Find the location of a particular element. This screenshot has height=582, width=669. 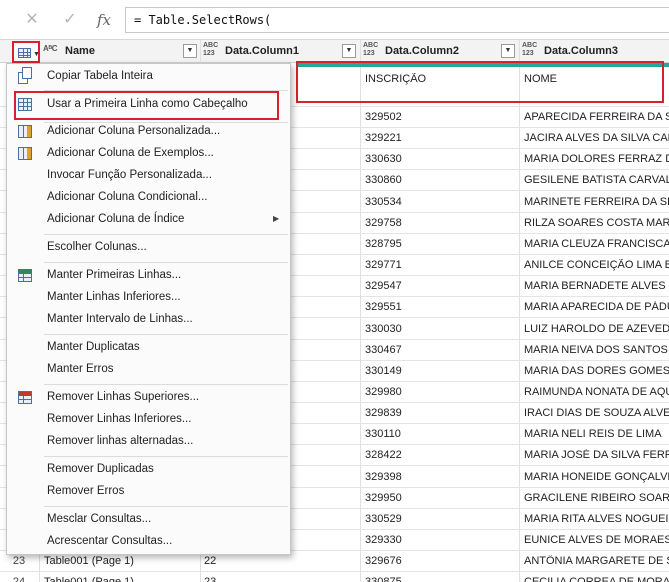

cell: 329502 is located at coordinates (441, 117).